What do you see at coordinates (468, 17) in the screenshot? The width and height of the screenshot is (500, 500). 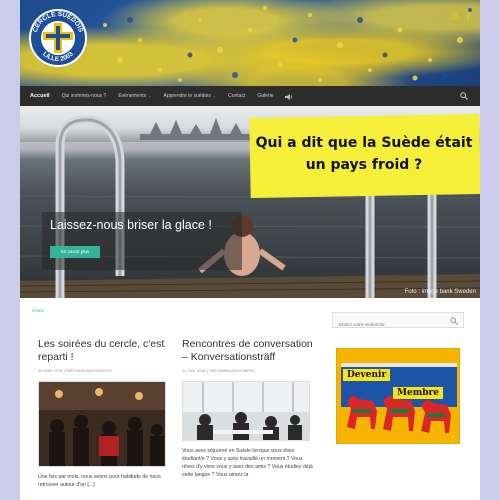 I see `facebook-icon: f` at bounding box center [468, 17].